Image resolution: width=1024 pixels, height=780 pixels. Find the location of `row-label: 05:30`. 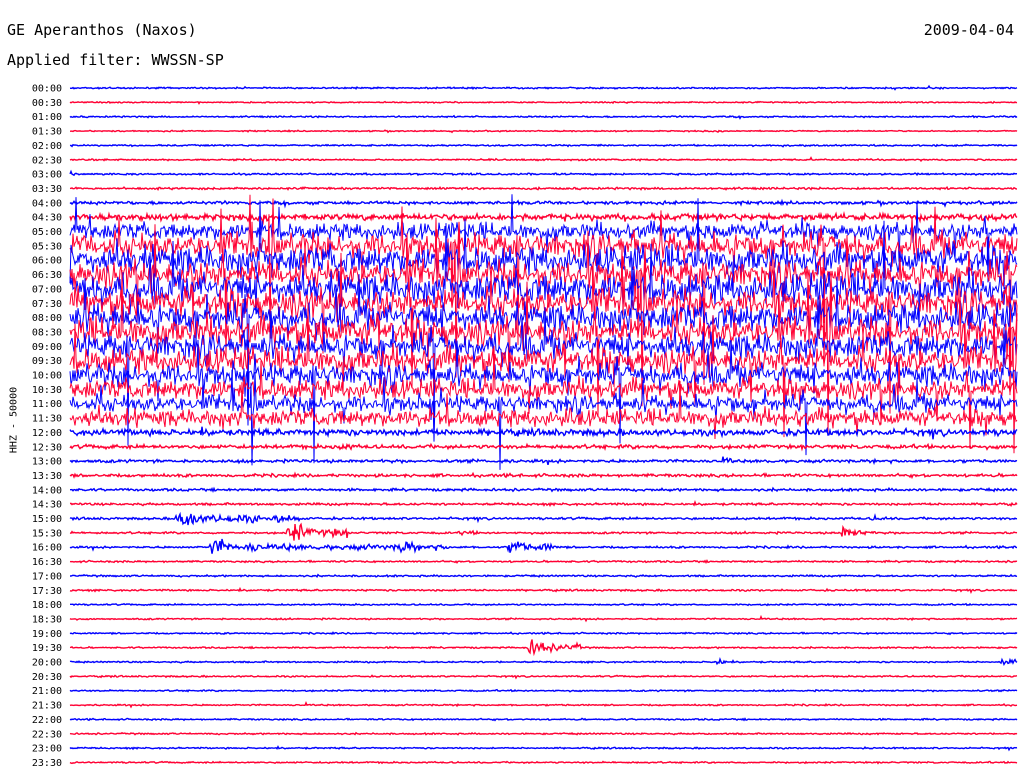

row-label: 05:30 is located at coordinates (47, 246).